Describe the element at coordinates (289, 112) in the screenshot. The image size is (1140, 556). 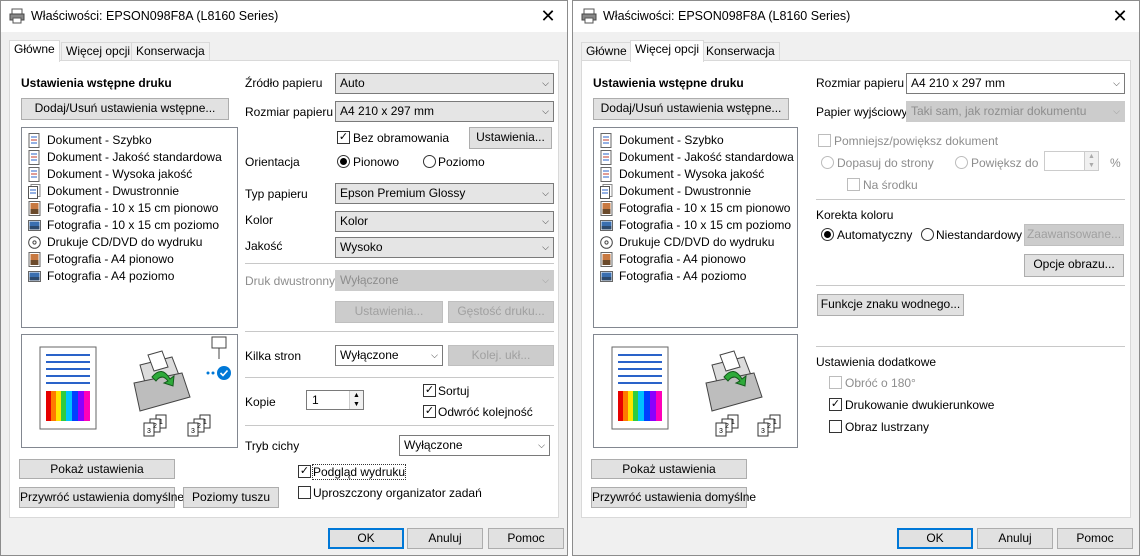
I see `paper-size-label: Rozmiar papieru` at that location.